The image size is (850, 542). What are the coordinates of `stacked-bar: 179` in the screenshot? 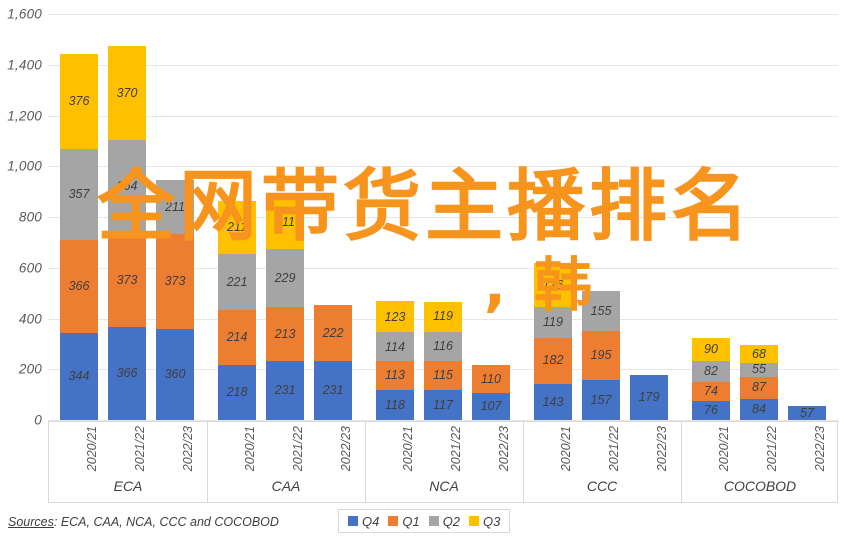 It's located at (649, 397).